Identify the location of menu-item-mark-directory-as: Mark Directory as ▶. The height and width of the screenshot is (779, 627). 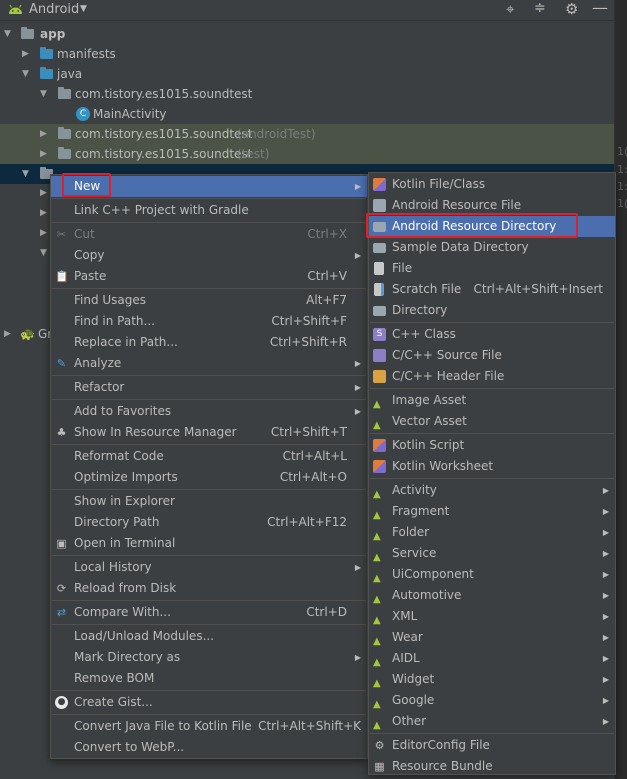
(209, 657).